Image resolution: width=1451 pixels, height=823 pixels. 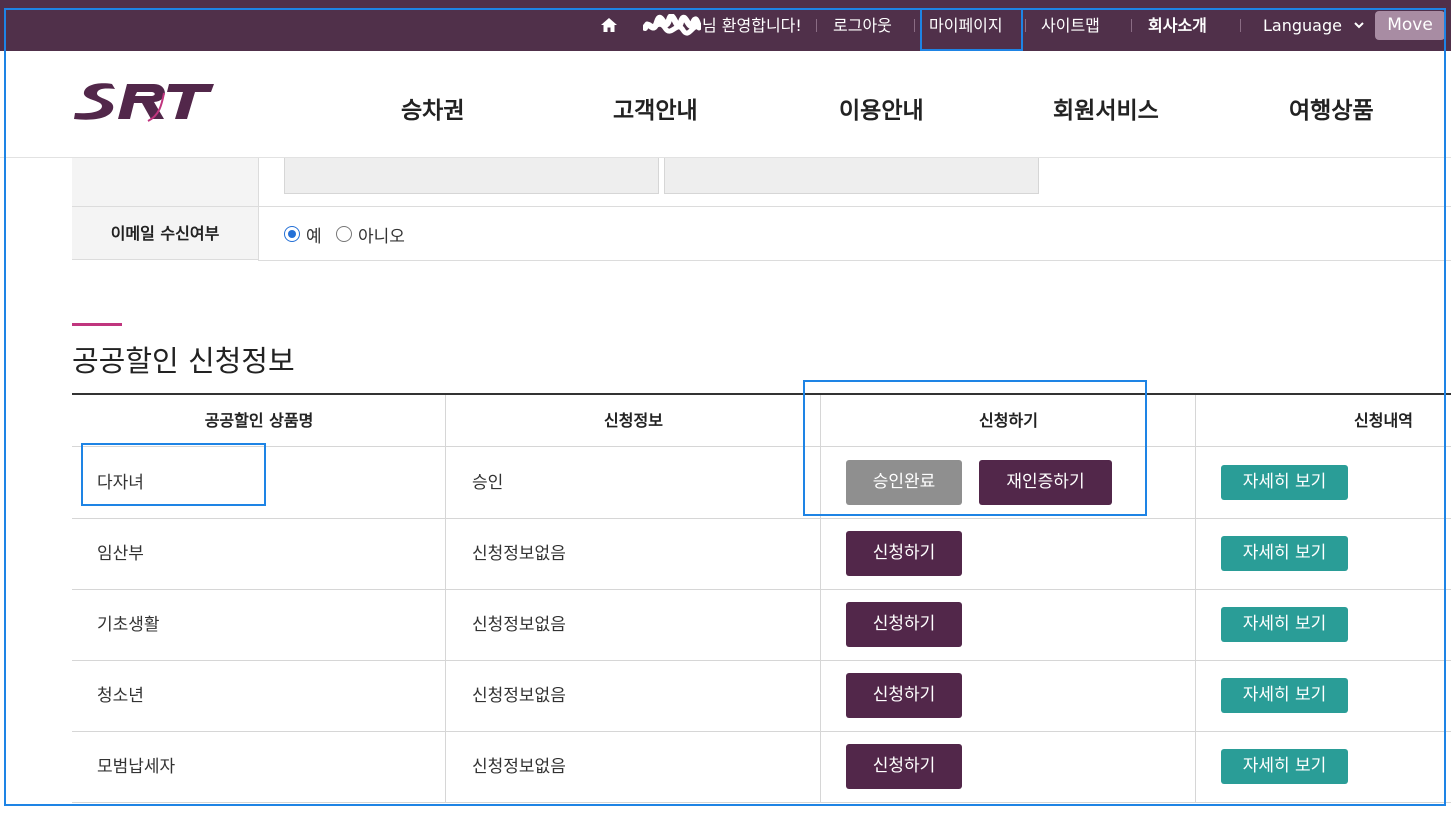 What do you see at coordinates (975, 448) in the screenshot?
I see `apply-column-highlight-box` at bounding box center [975, 448].